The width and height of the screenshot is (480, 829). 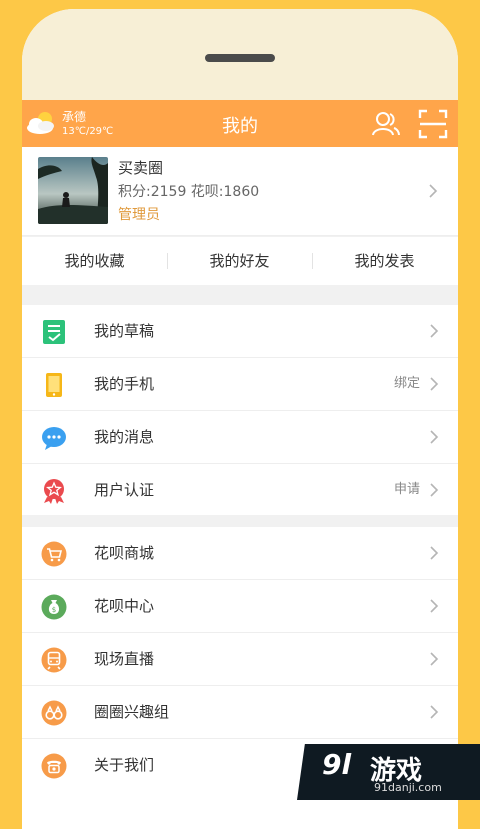 What do you see at coordinates (384, 261) in the screenshot?
I see `tab-posts: 我的发表` at bounding box center [384, 261].